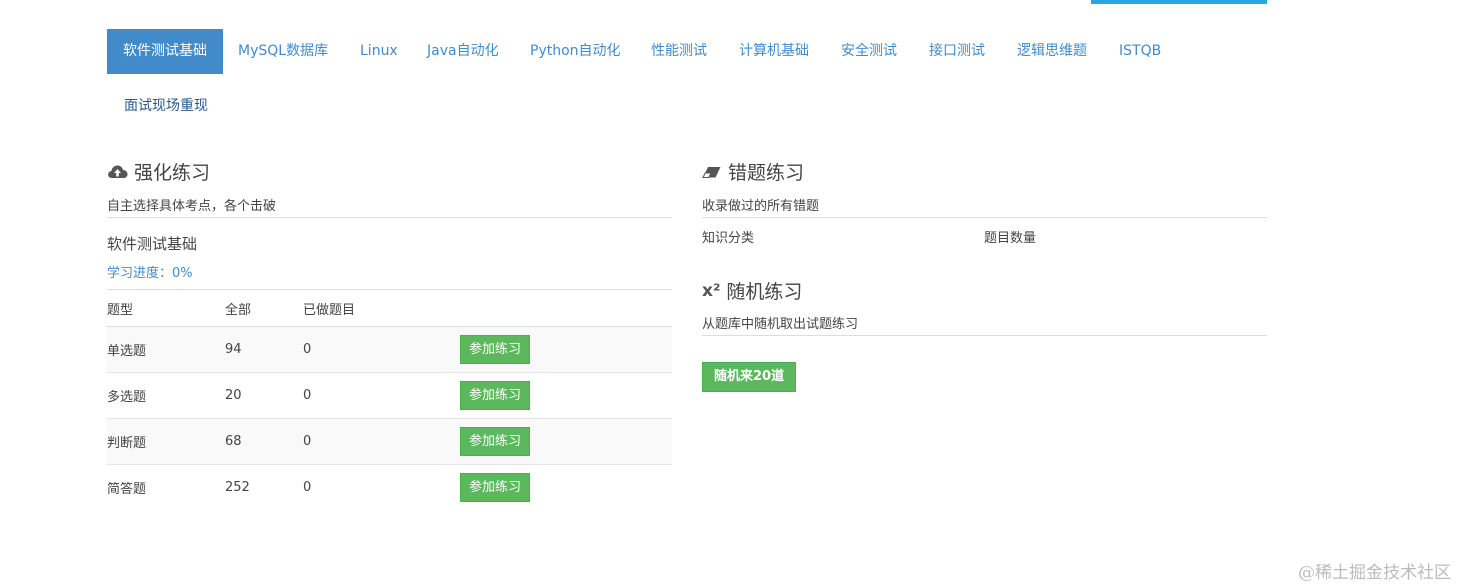 Image resolution: width=1457 pixels, height=587 pixels. What do you see at coordinates (869, 51) in the screenshot?
I see `tab-security: 安全测试` at bounding box center [869, 51].